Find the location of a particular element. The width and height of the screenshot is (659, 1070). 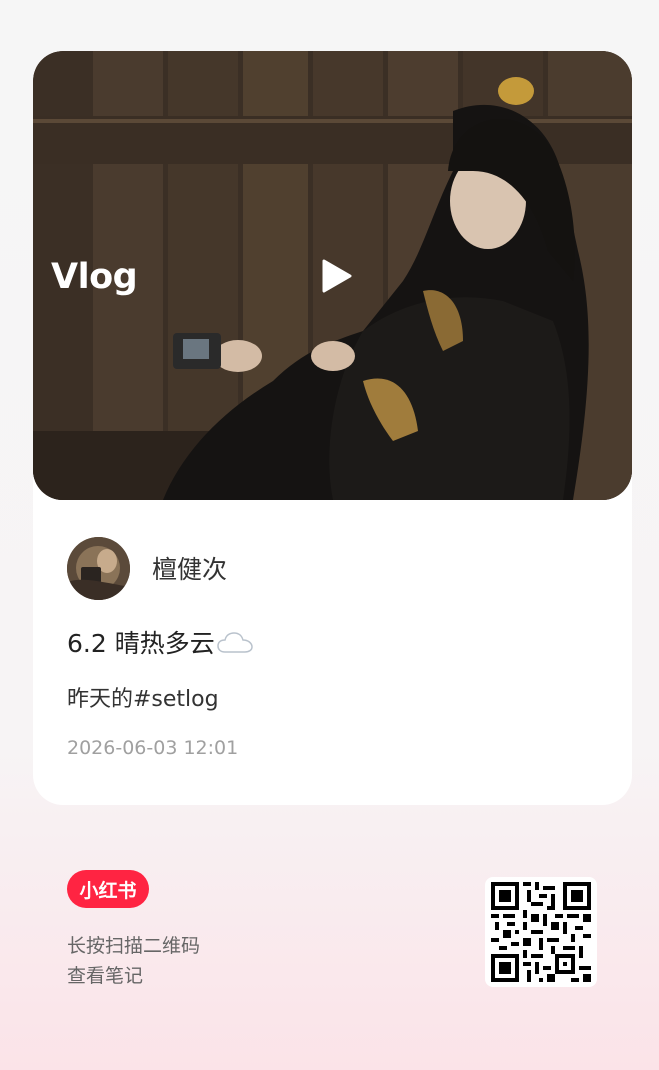

qr-code-icon is located at coordinates (541, 932).